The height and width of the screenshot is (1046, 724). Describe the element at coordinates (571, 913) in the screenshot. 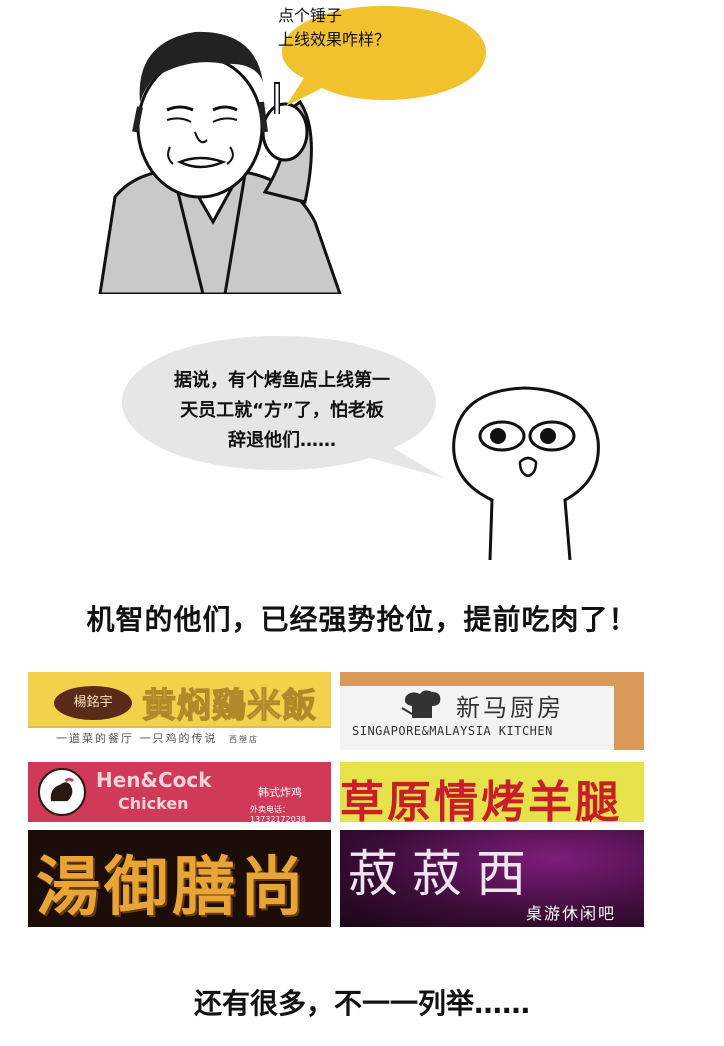

I see `sign-subtitle: 桌游休闲吧` at that location.